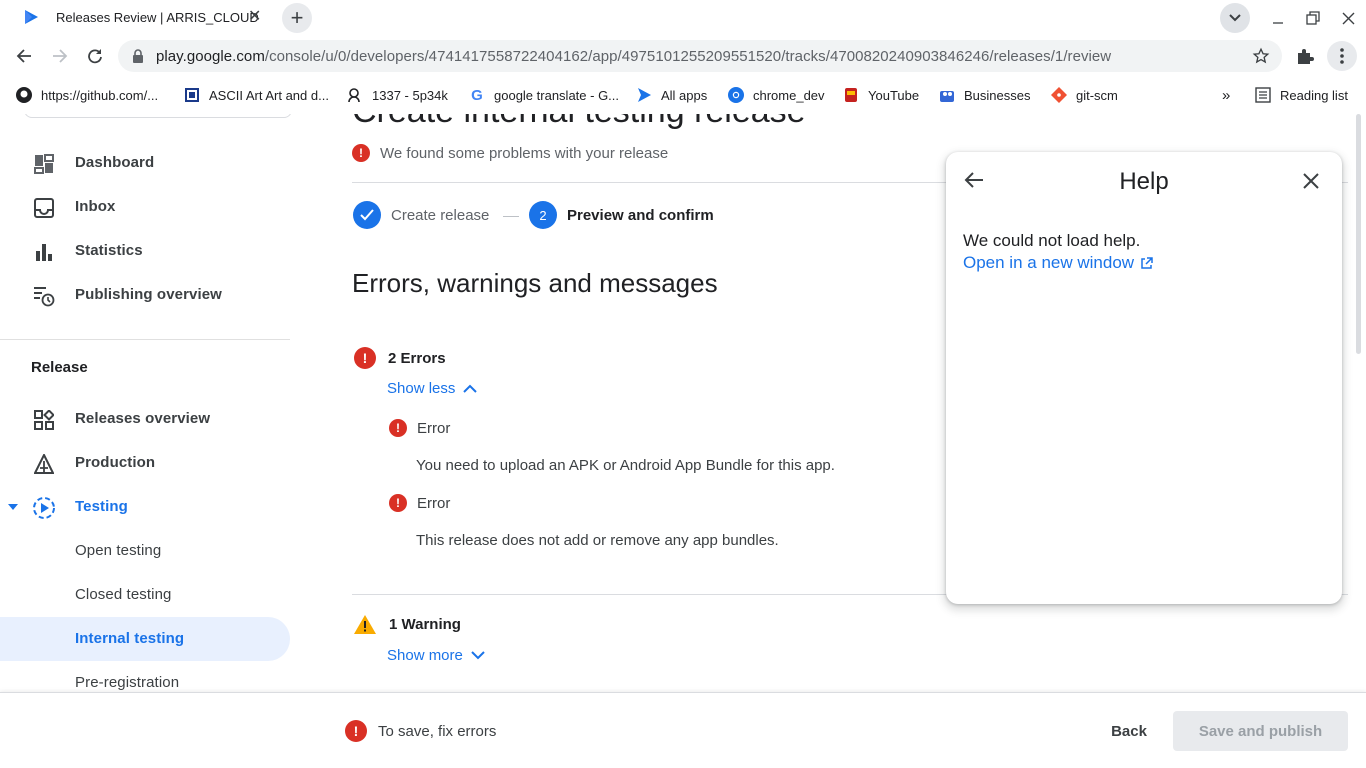  I want to click on leet-icon, so click(355, 95).